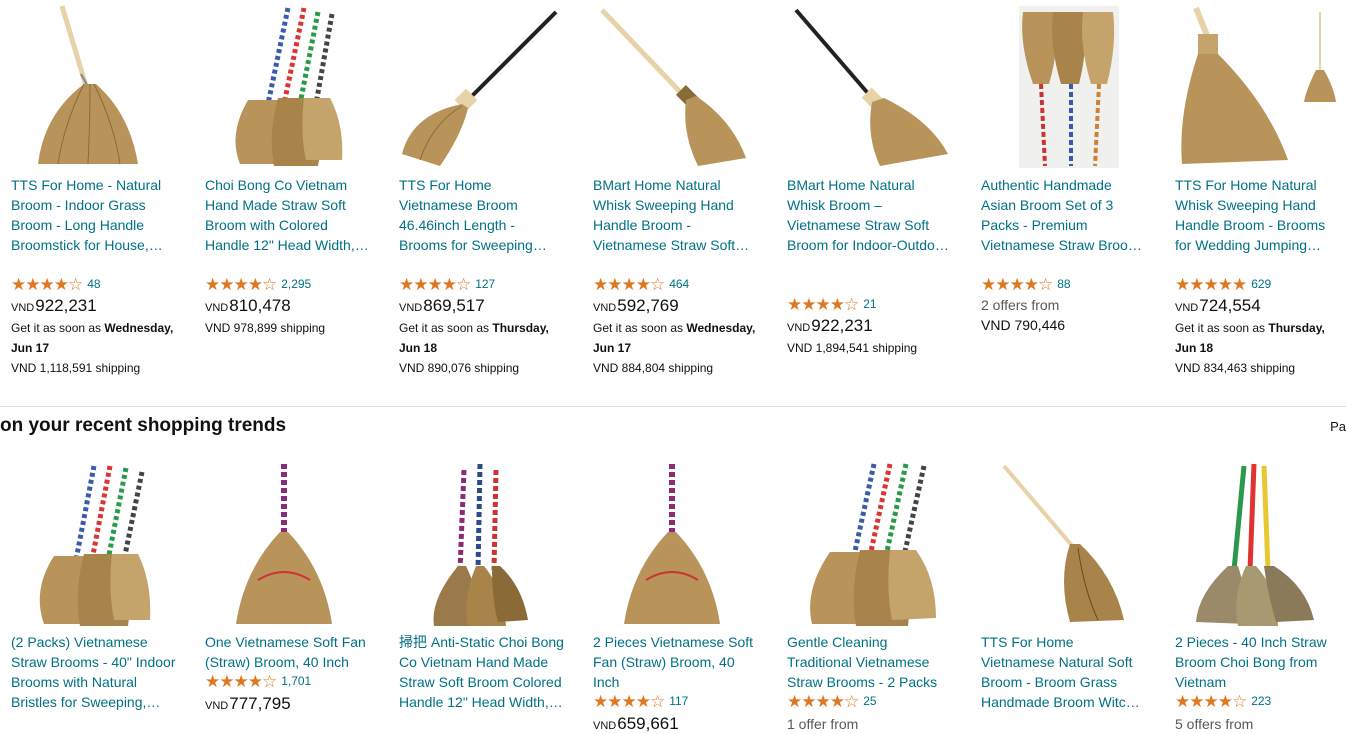 The image size is (1346, 734). What do you see at coordinates (296, 284) in the screenshot?
I see `review-count: 2,295` at bounding box center [296, 284].